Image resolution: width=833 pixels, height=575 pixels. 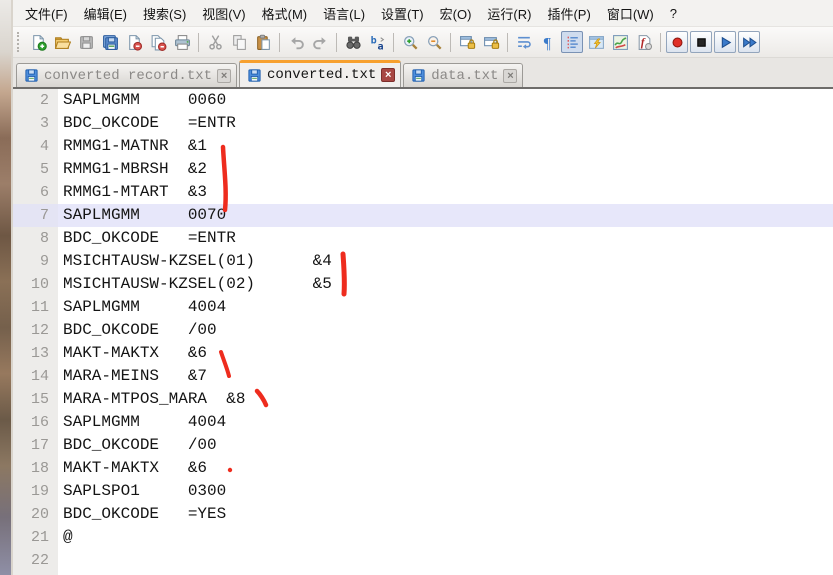 What do you see at coordinates (445, 399) in the screenshot?
I see `code-text: MARA-MTPOS_MARA &8` at bounding box center [445, 399].